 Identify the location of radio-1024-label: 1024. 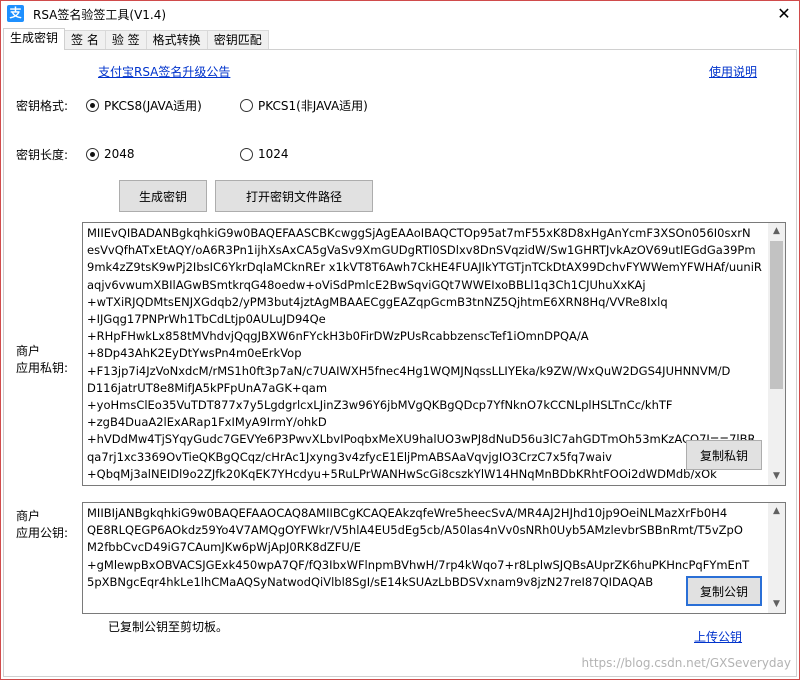
(273, 154).